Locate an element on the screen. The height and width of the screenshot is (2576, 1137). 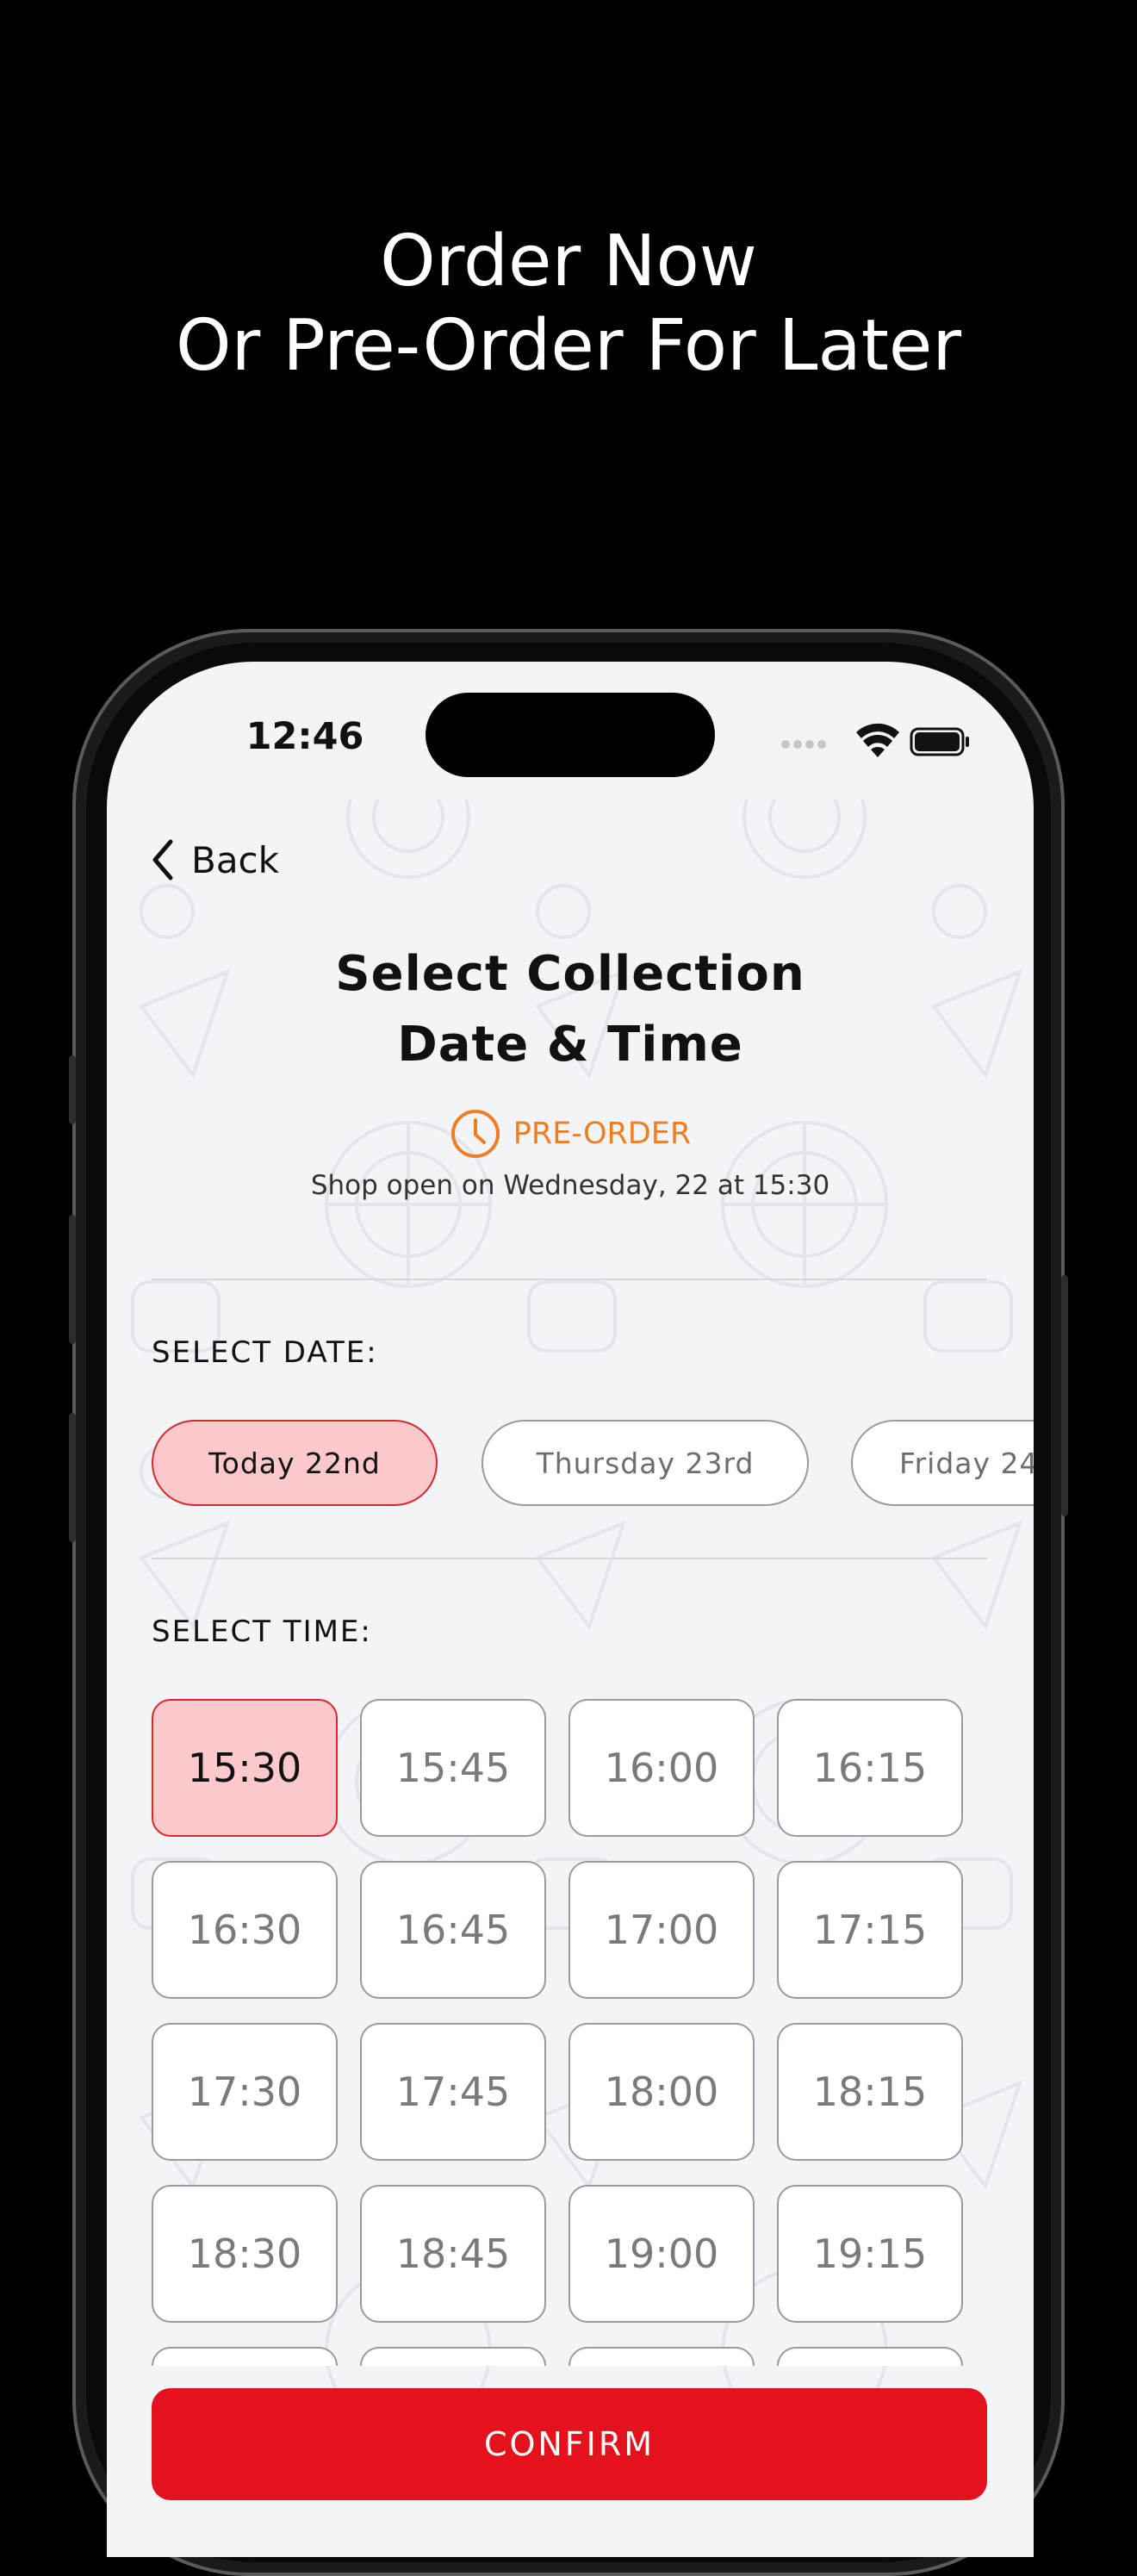
page-title: Select Collection Date & Time is located at coordinates (570, 1010).